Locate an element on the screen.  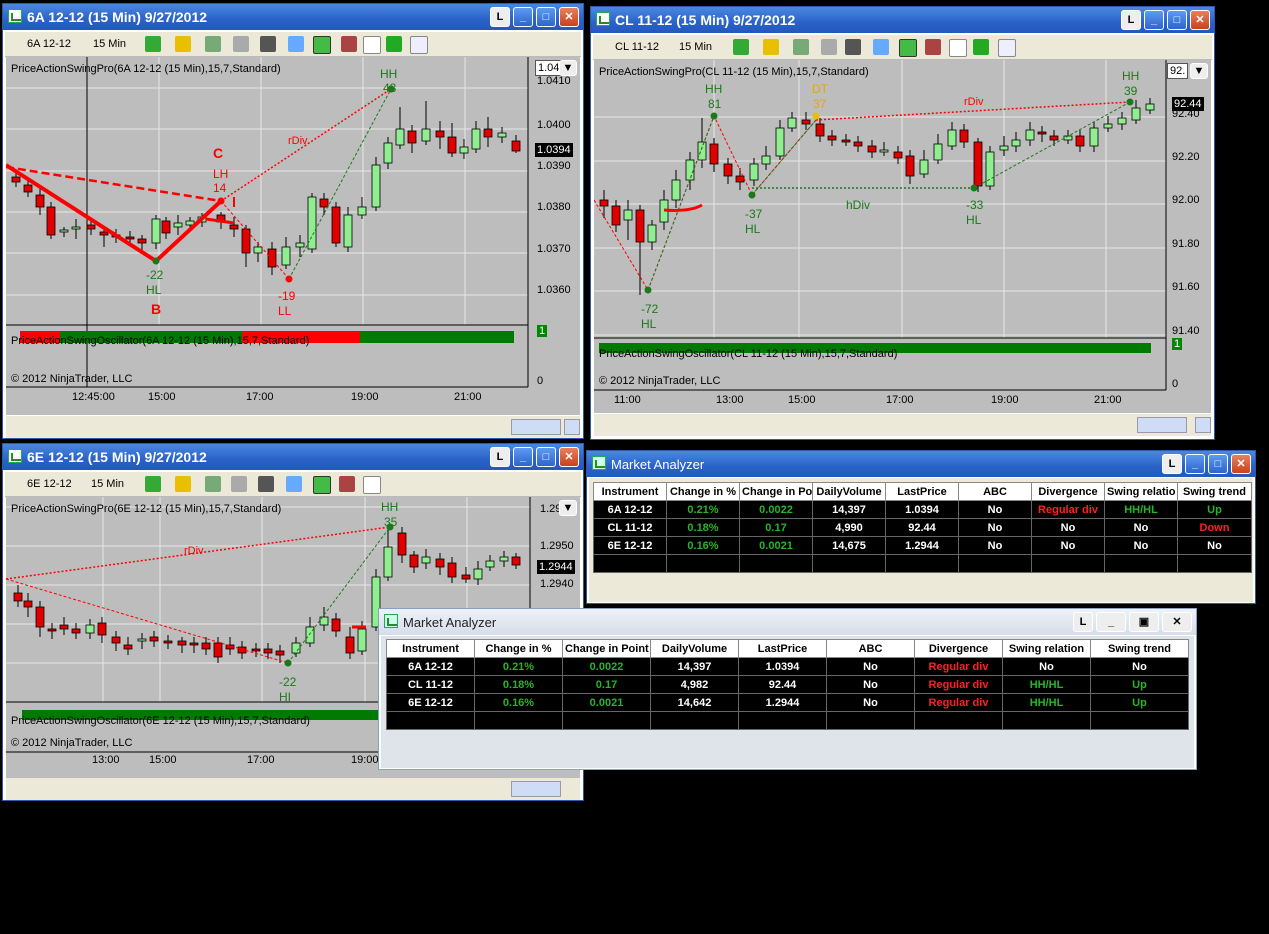
column-header: Swing relatio is located at coordinates (1141, 491).